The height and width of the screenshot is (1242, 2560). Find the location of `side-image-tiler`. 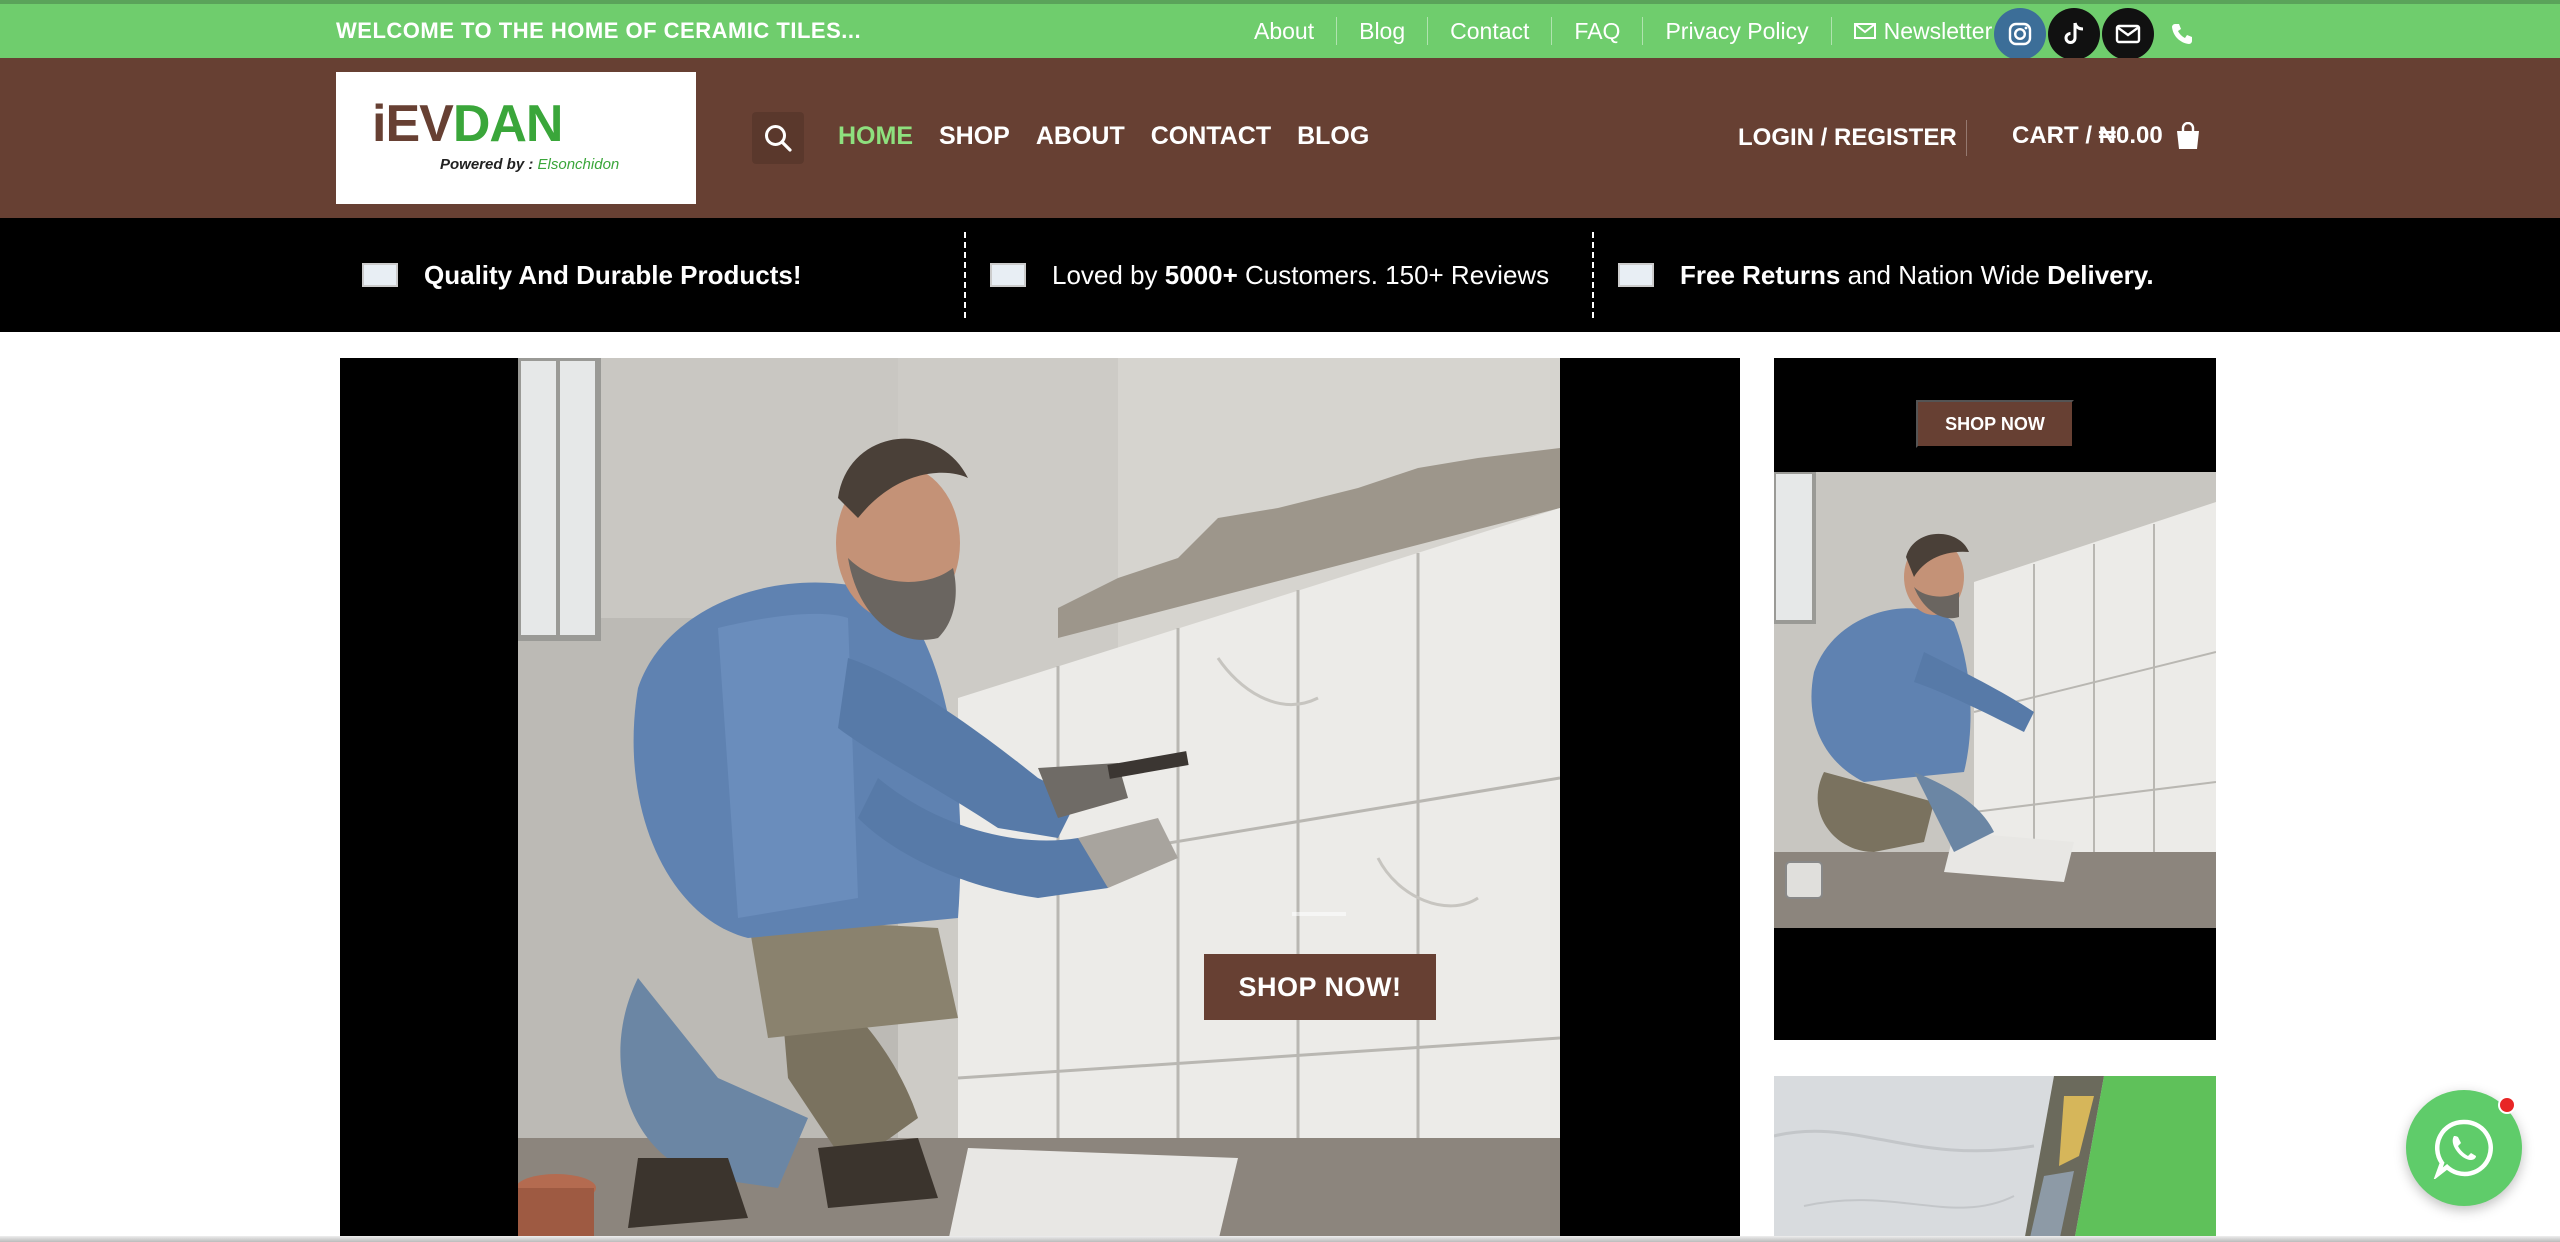

side-image-tiler is located at coordinates (1995, 700).